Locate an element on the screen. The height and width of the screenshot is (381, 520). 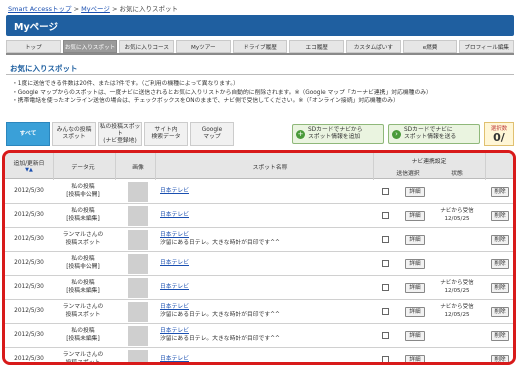
tab-favorite-spots: お気に入りスポット is located at coordinates (90, 46).